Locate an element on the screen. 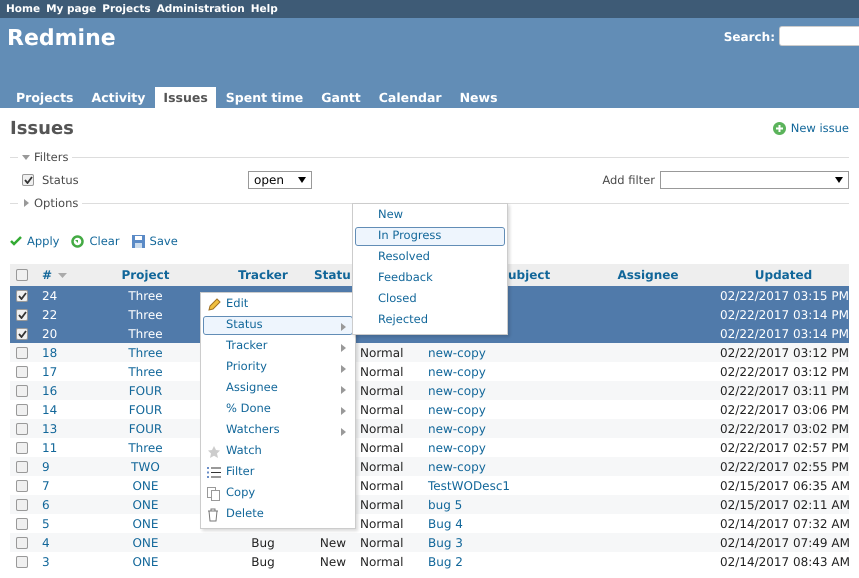 The width and height of the screenshot is (859, 578). issue-number: 5 is located at coordinates (53, 523).